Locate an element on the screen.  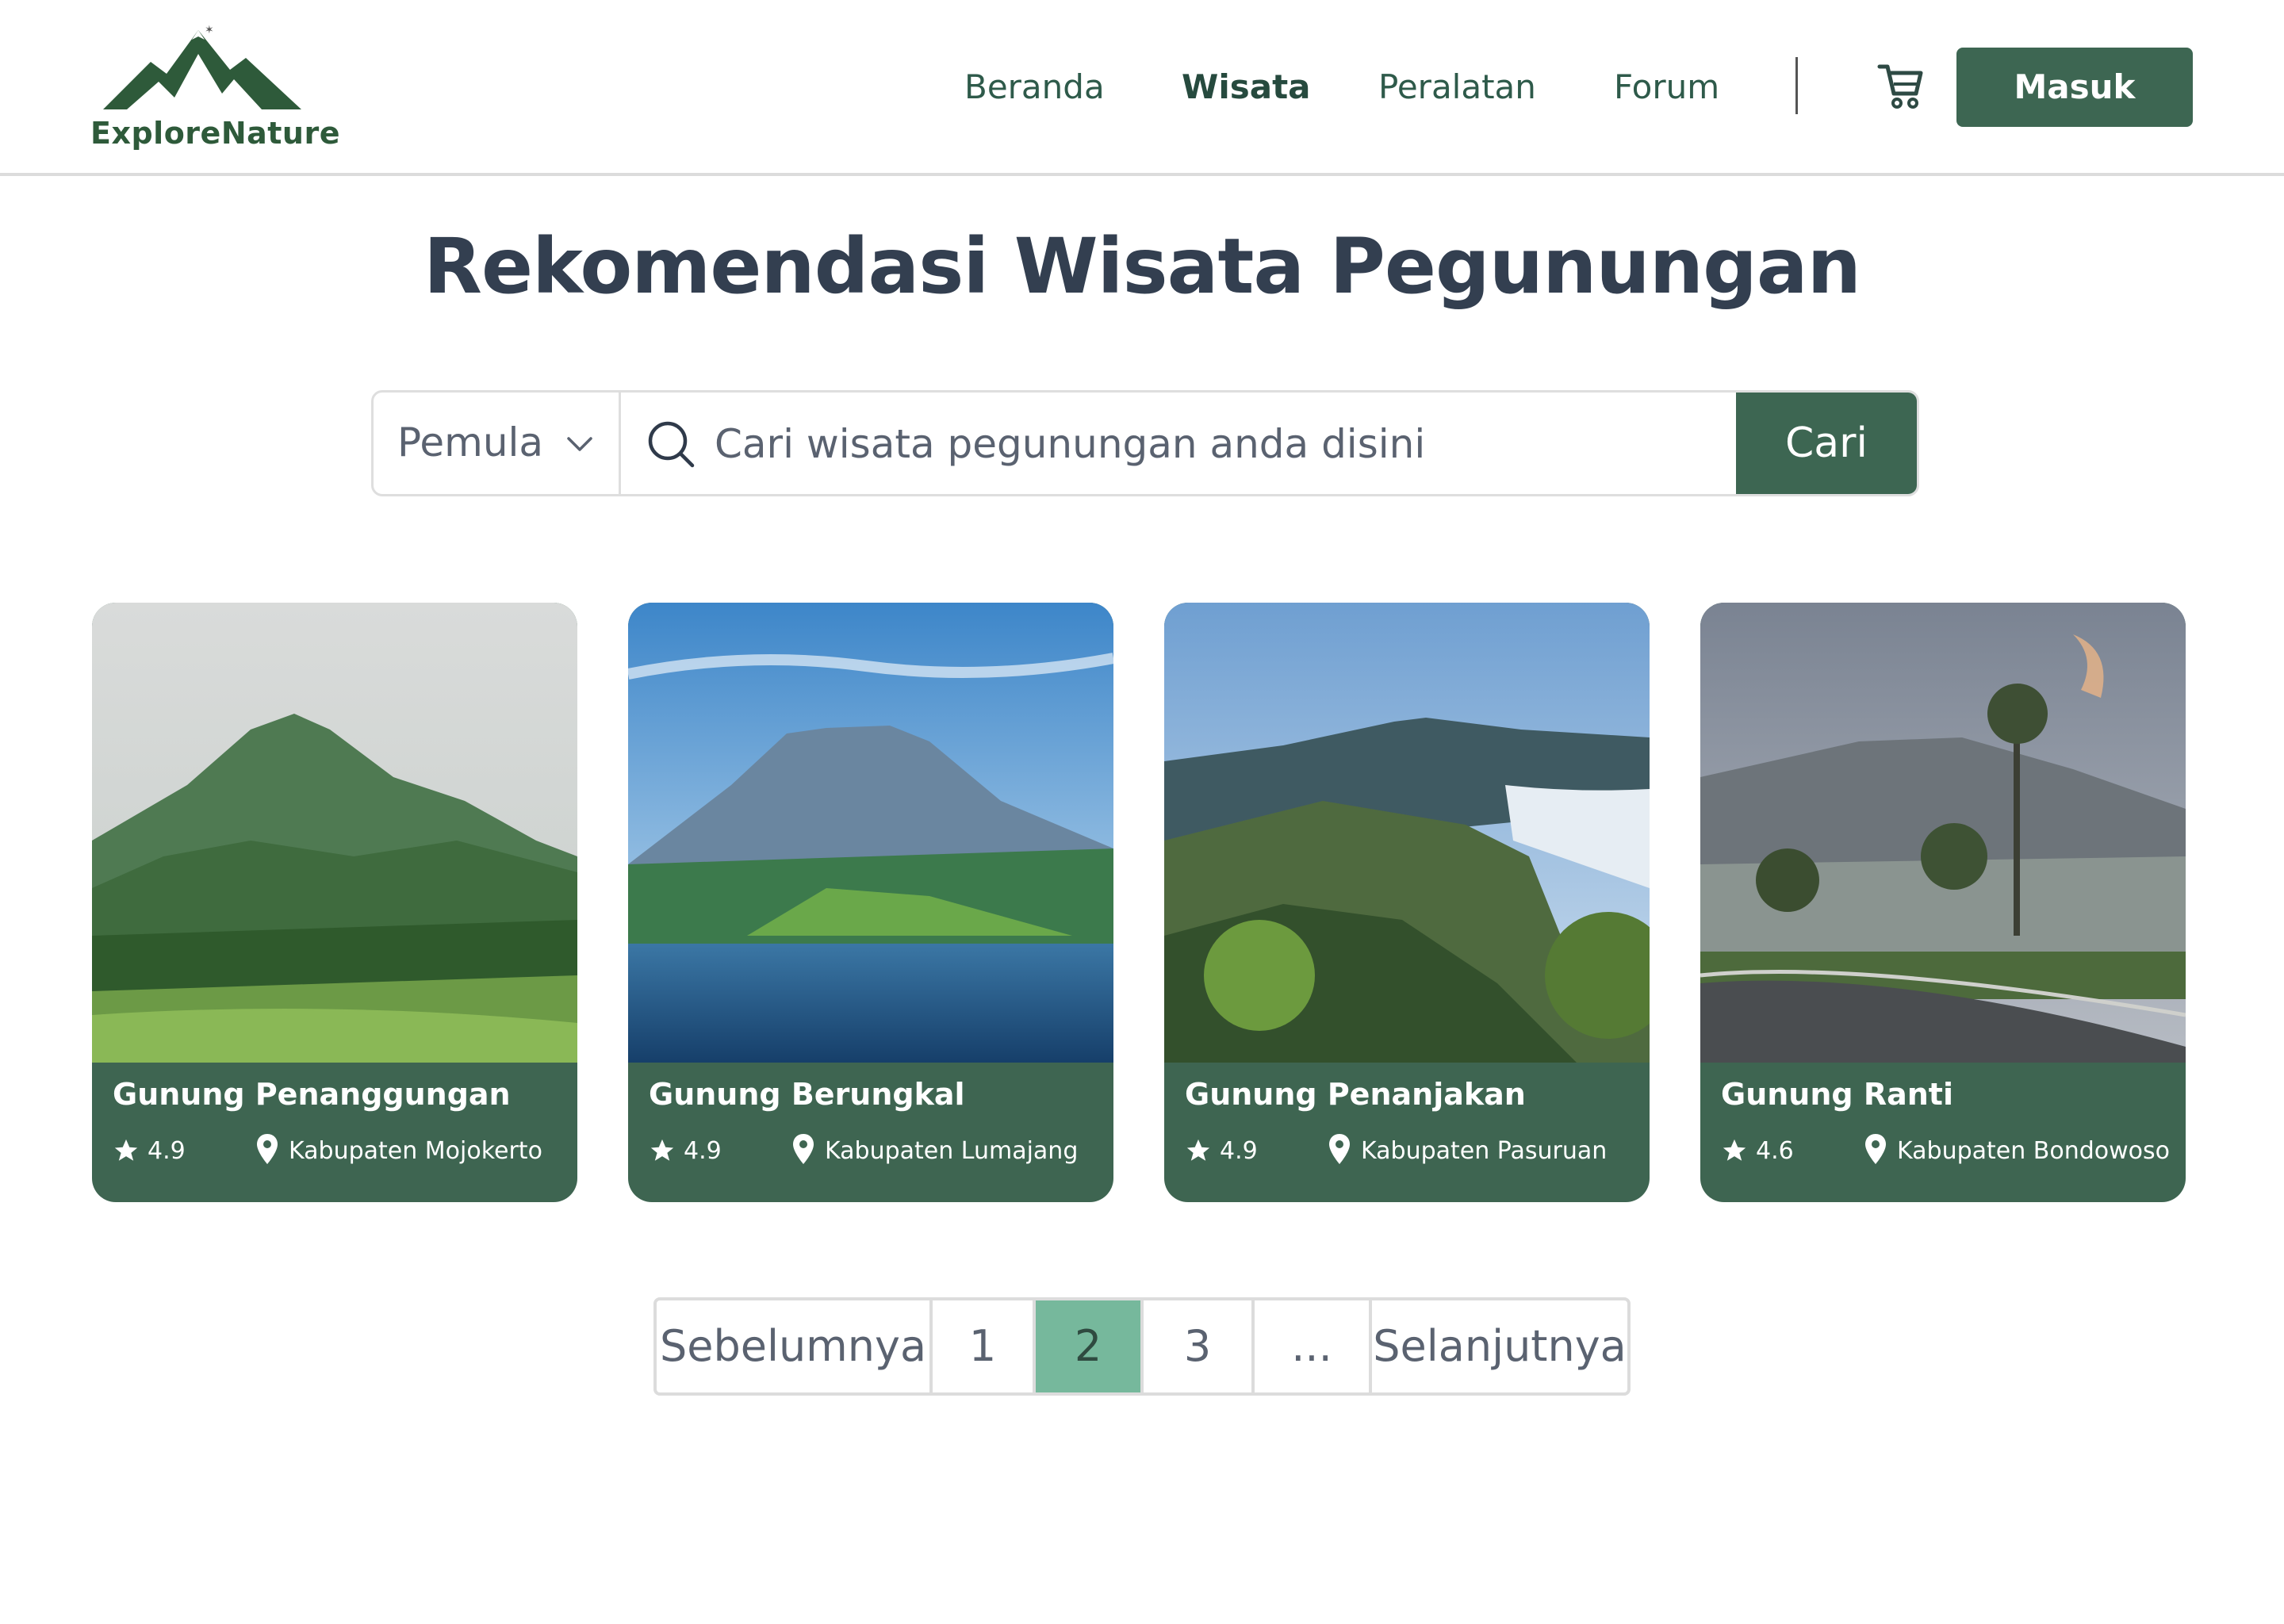
pagination: Sebelumnya 1 2 3 ... Selanjutnya is located at coordinates (1142, 1346).